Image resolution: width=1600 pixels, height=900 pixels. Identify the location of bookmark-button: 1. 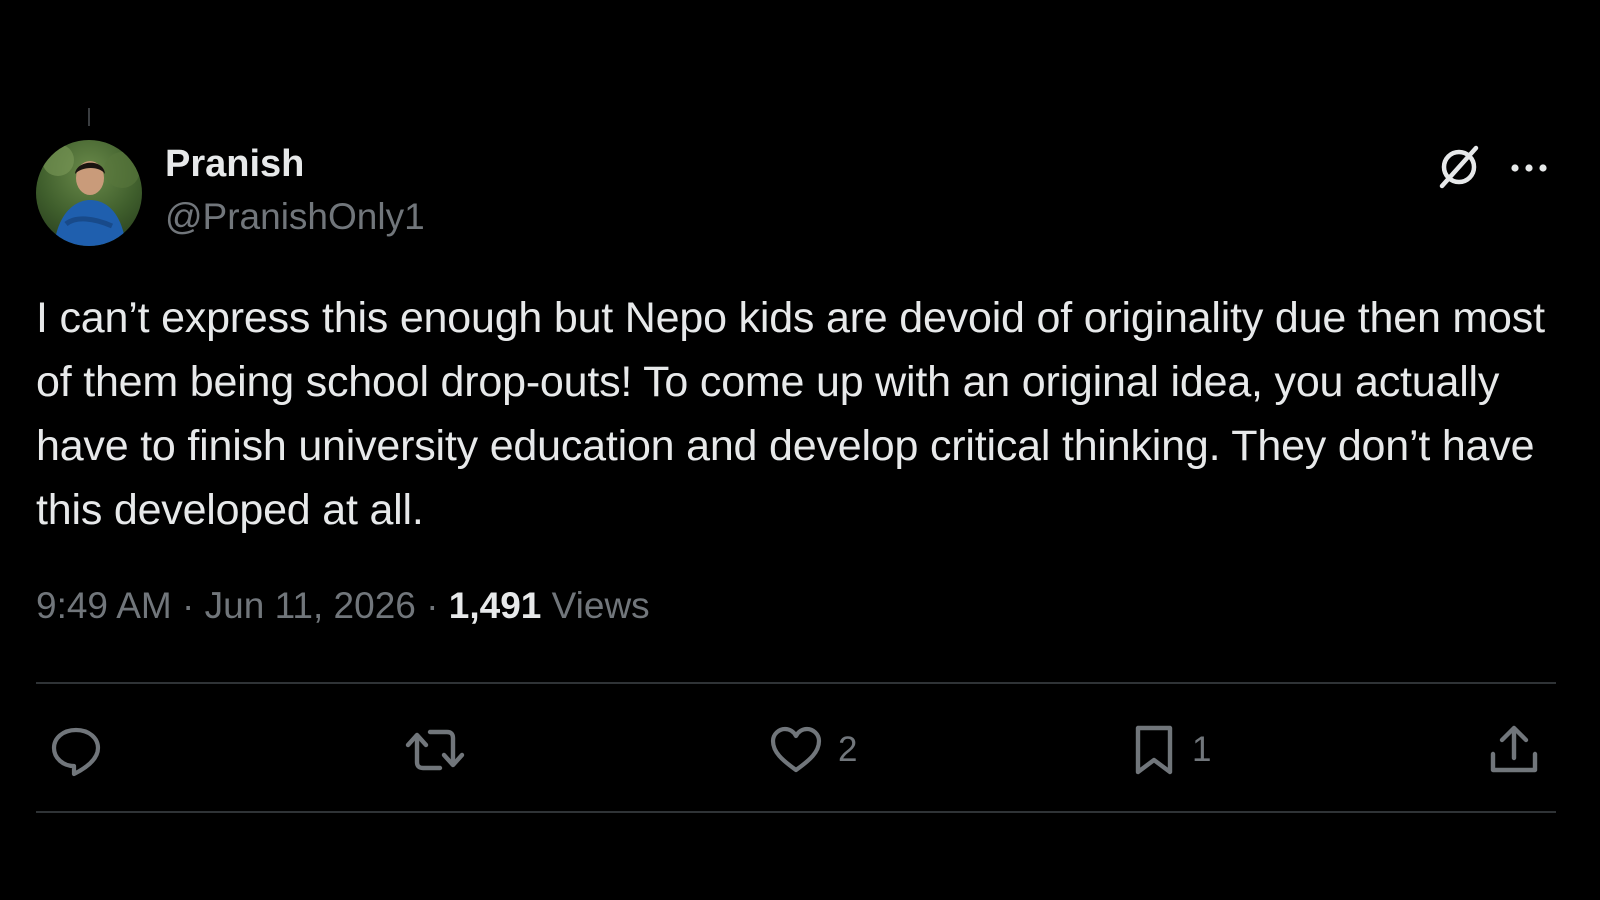
(1170, 750).